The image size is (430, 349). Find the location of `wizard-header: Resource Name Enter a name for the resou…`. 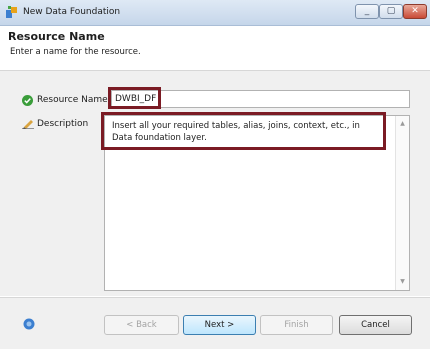

wizard-header: Resource Name Enter a name for the resou… is located at coordinates (215, 48).